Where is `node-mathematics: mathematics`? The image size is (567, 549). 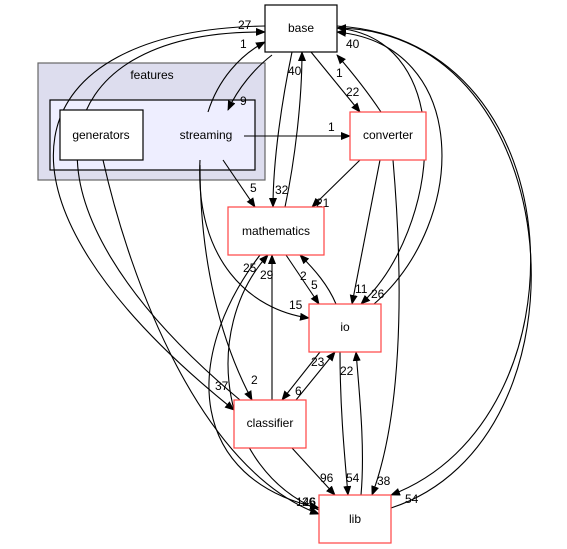
node-mathematics: mathematics is located at coordinates (276, 231).